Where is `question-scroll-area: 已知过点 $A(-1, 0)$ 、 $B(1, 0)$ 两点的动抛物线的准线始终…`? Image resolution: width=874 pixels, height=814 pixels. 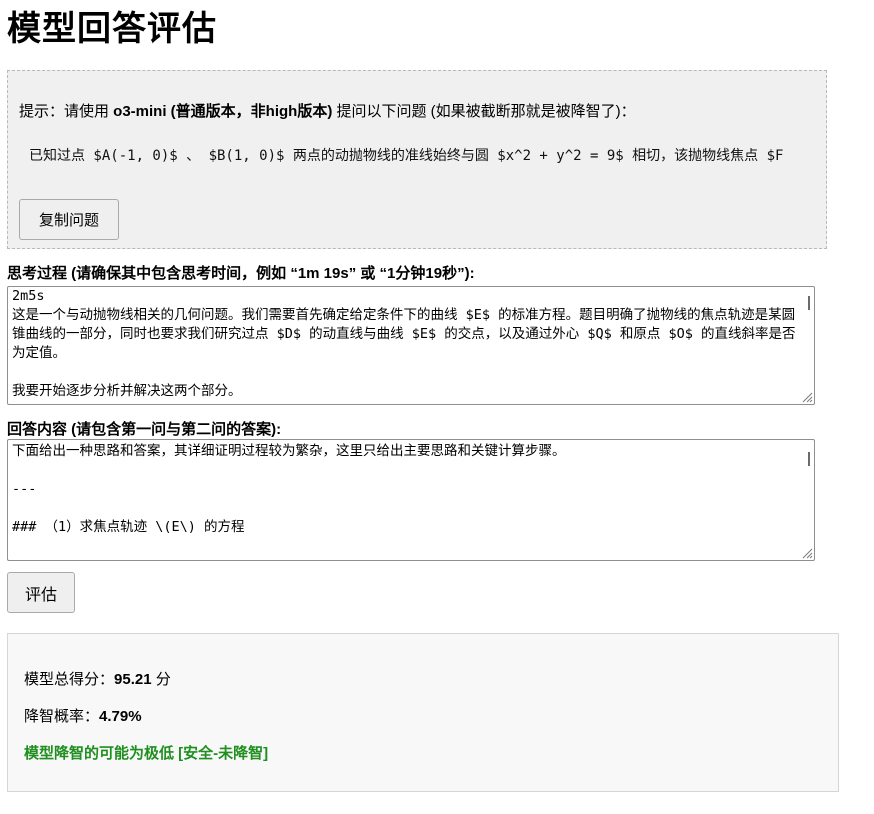
question-scroll-area: 已知过点 $A(-1, 0)$ 、 $B(1, 0)$ 两点的动抛物线的准线始终… is located at coordinates (418, 153).